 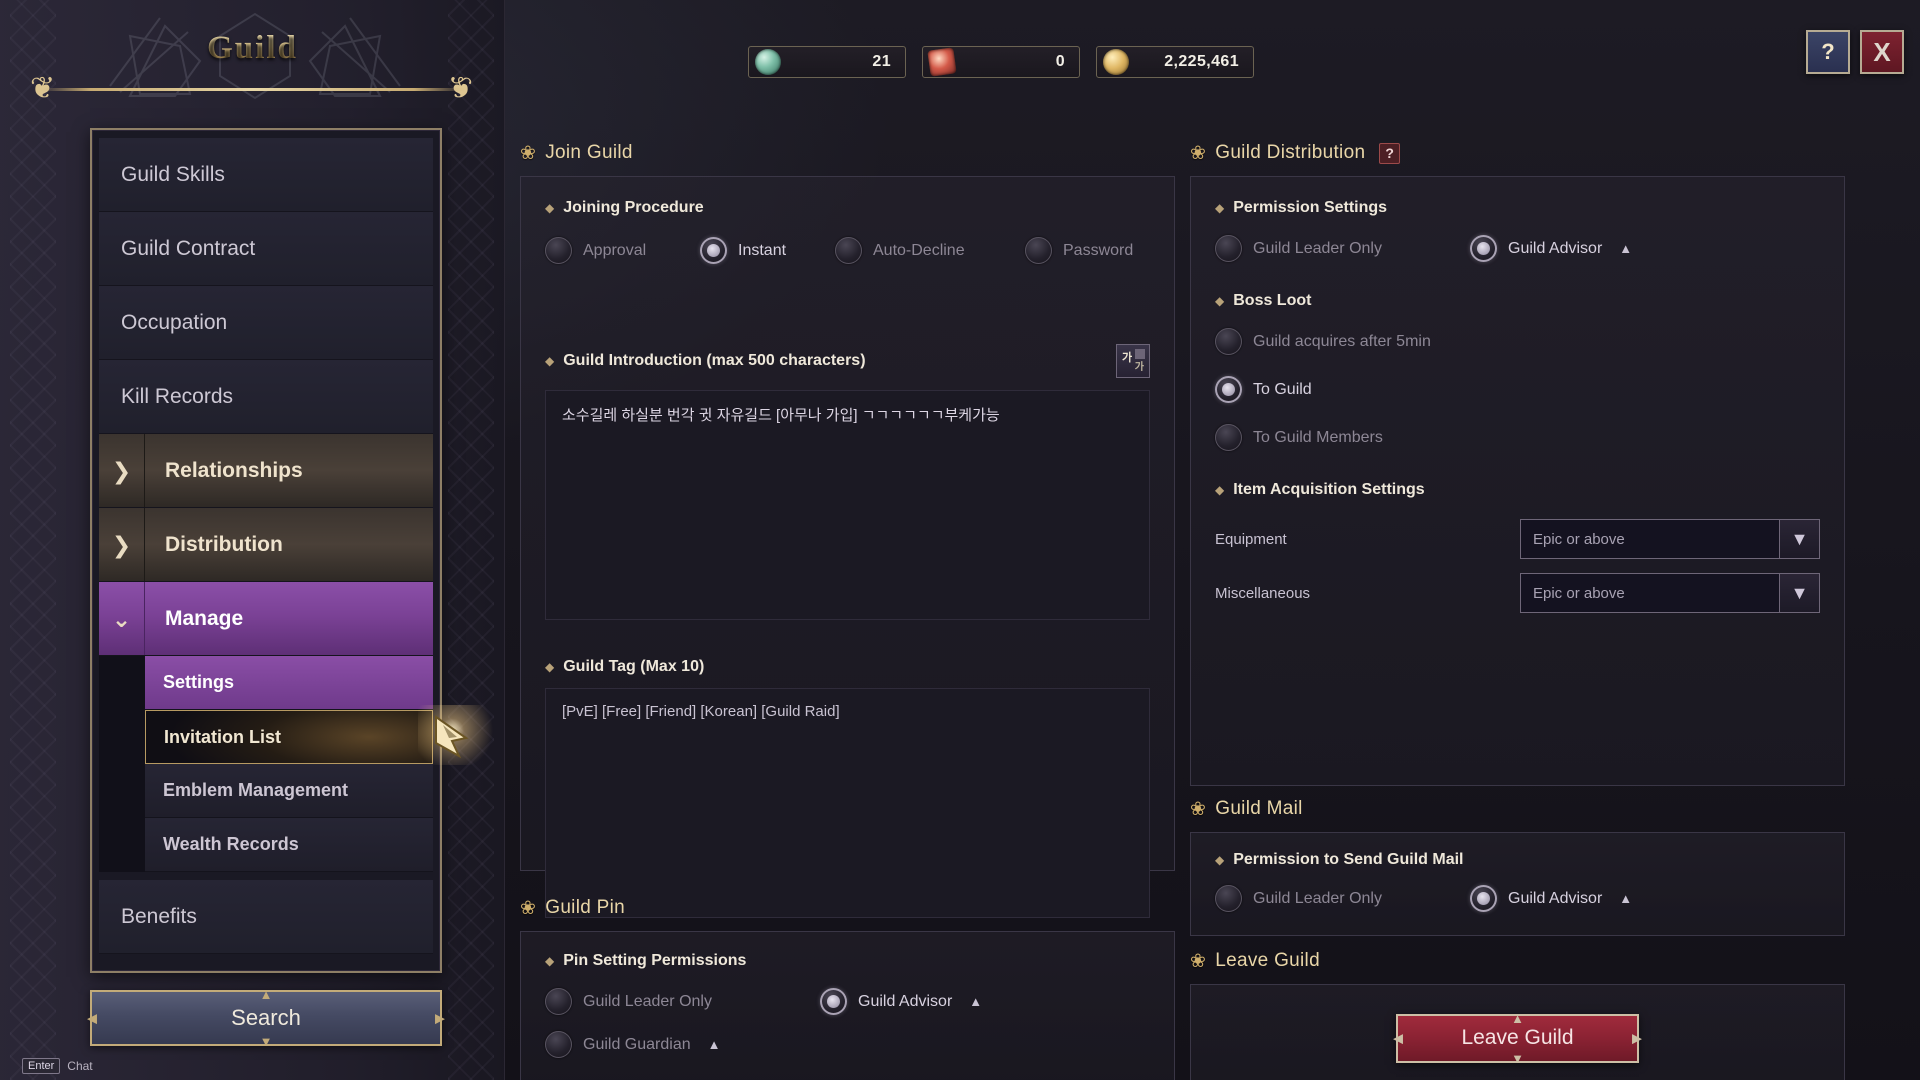 I want to click on guild-mail-permission-options: Guild Leader Only Guild Advisor ▲, so click(x=1517, y=898).